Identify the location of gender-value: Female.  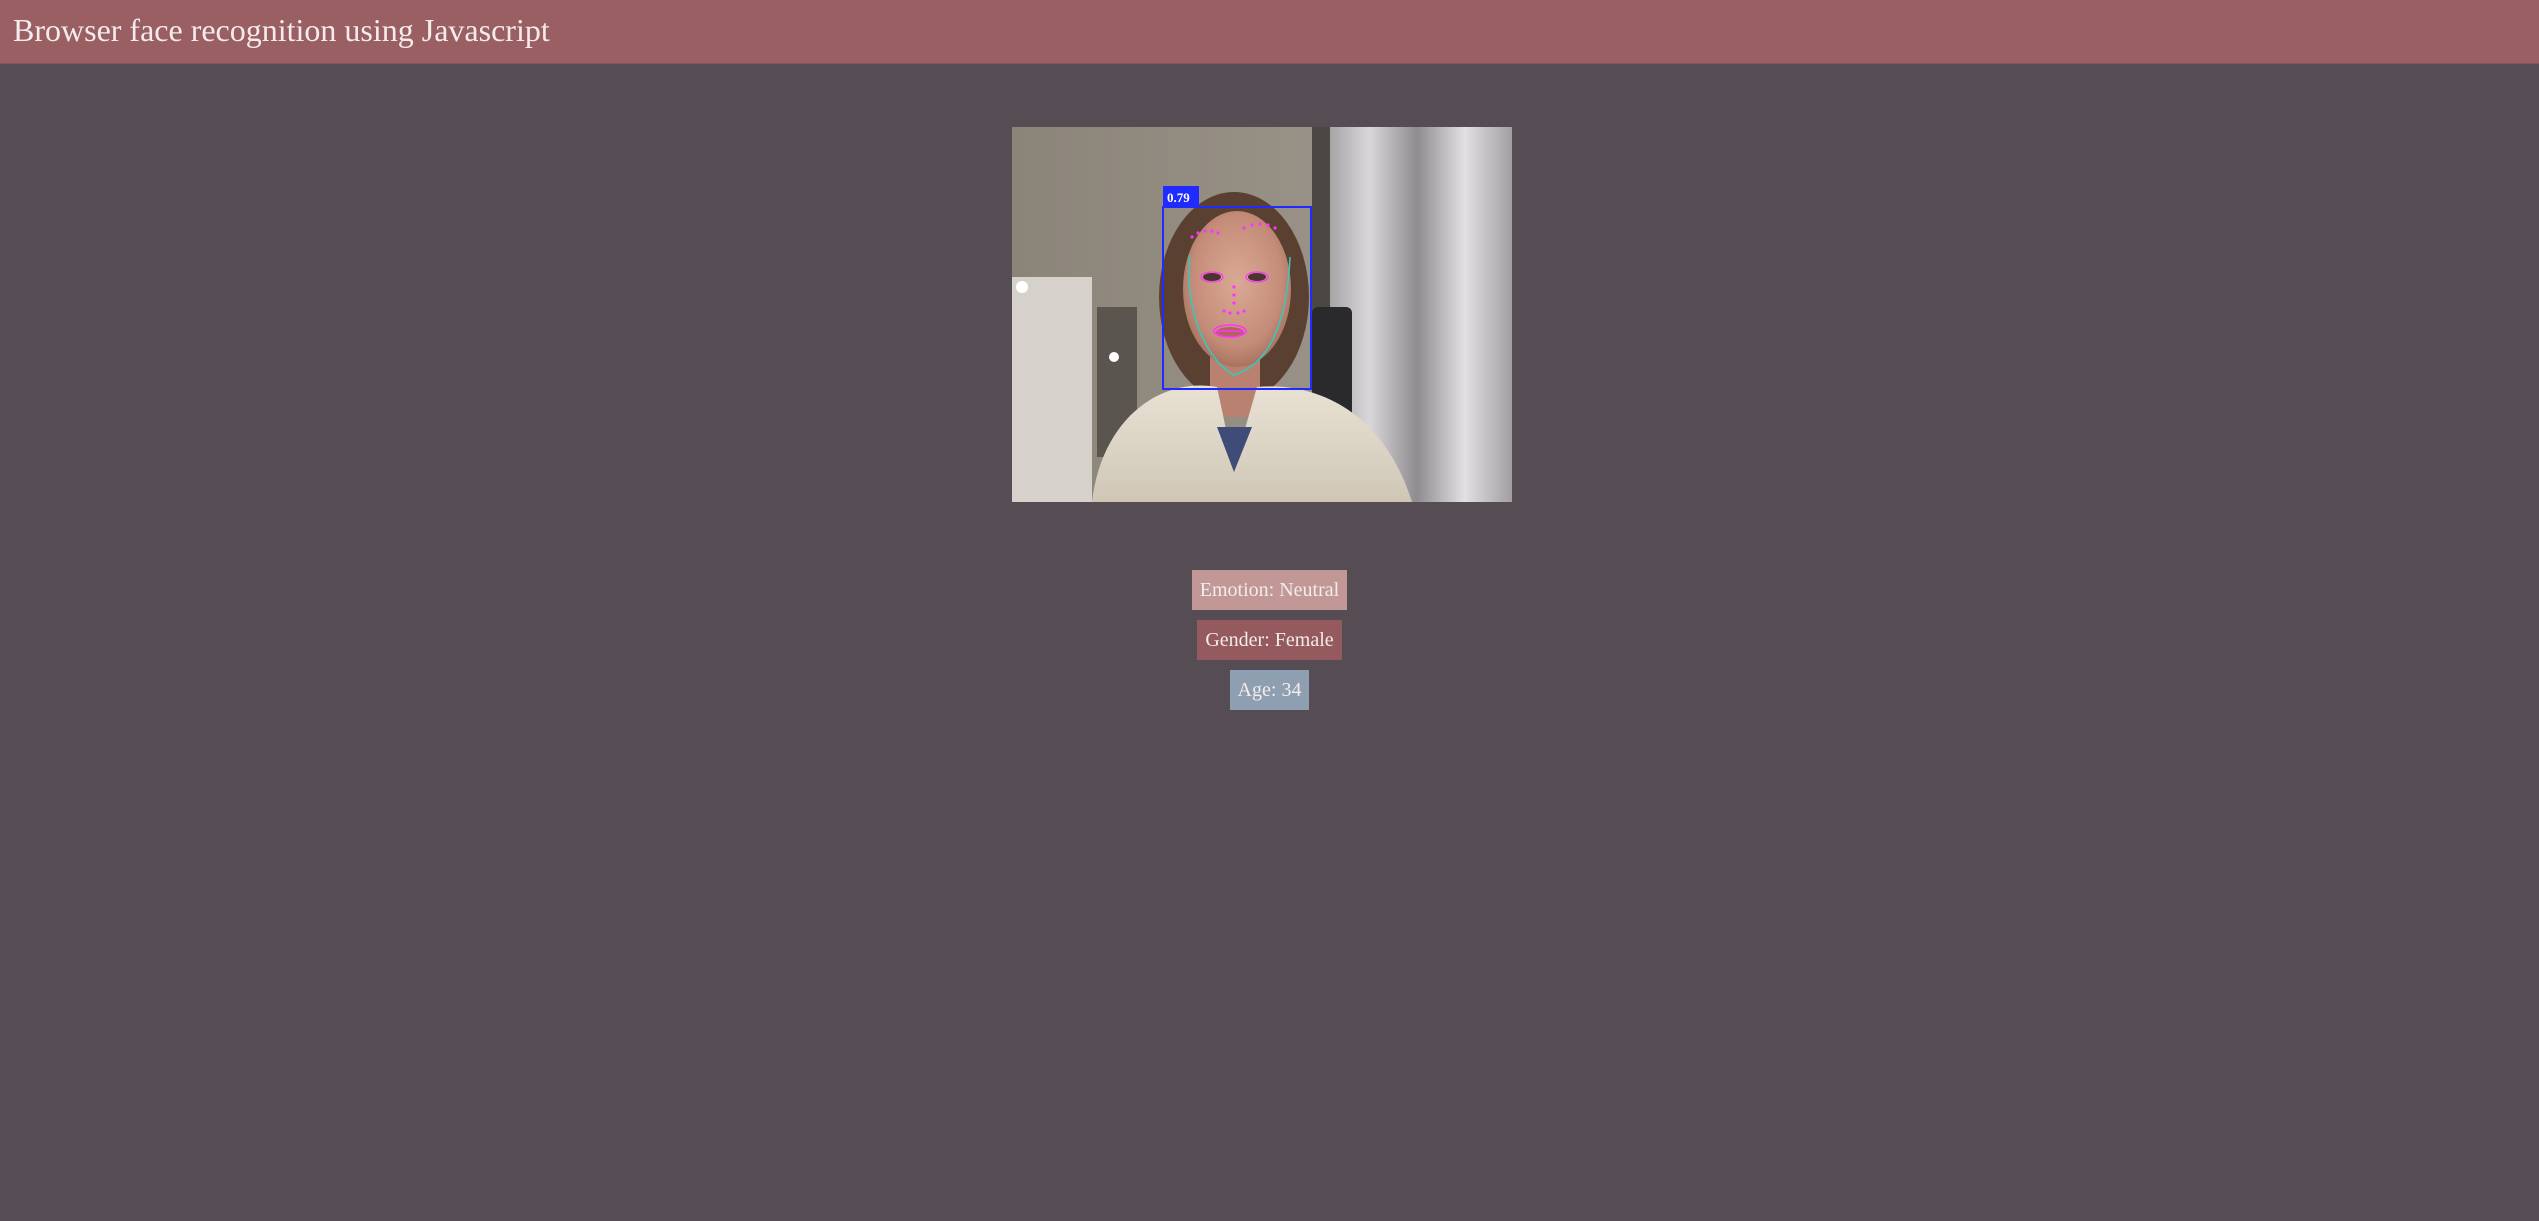
(1304, 640).